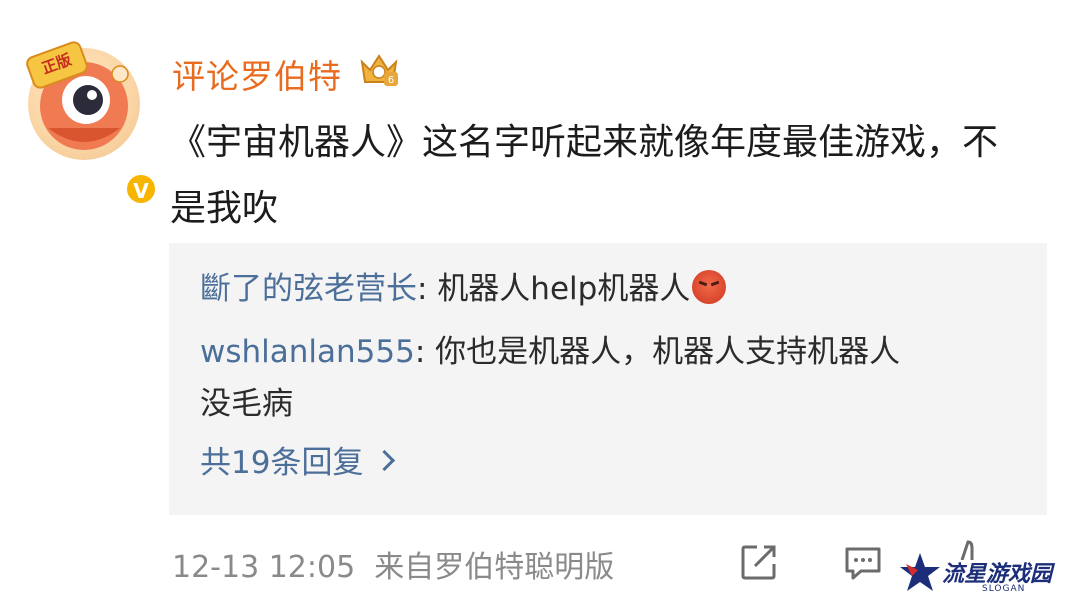 The height and width of the screenshot is (601, 1080). Describe the element at coordinates (584, 175) in the screenshot. I see `comment-body: 《宇宙机器人》这名字听起来就像年度最佳游戏，不是我吹` at that location.